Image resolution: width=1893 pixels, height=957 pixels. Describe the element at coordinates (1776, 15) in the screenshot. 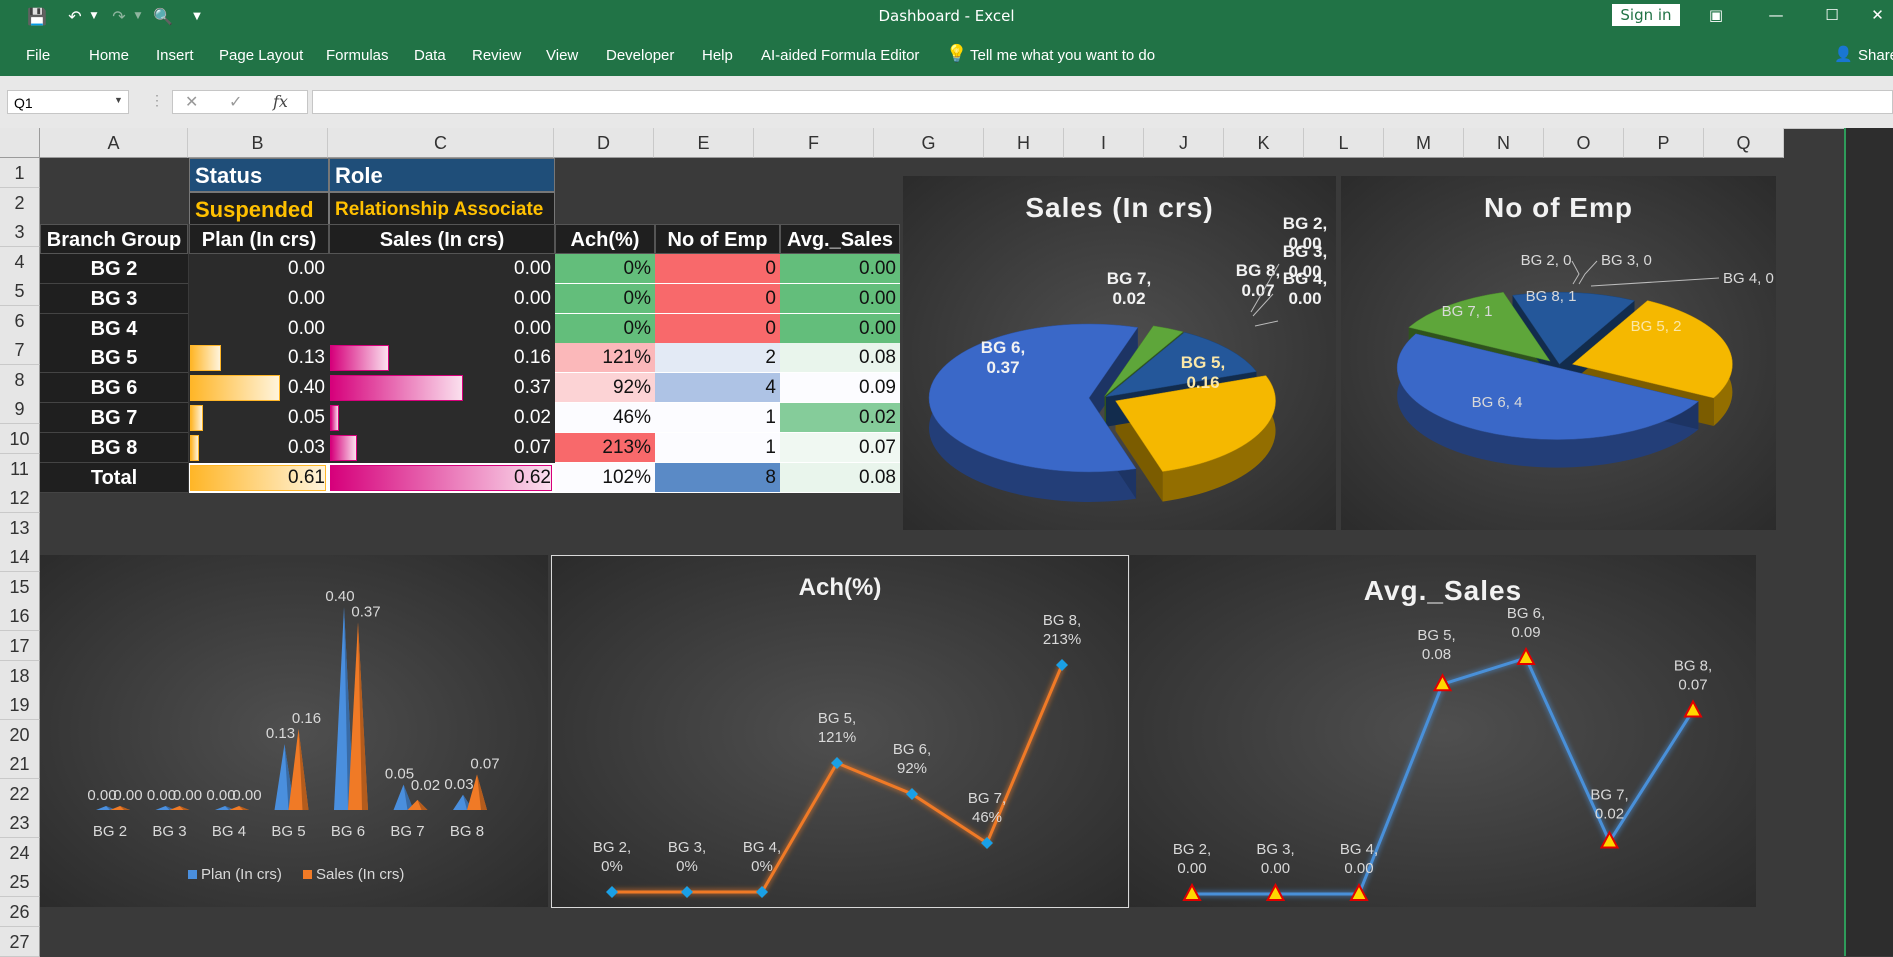

I see `minimize-icon: —` at that location.